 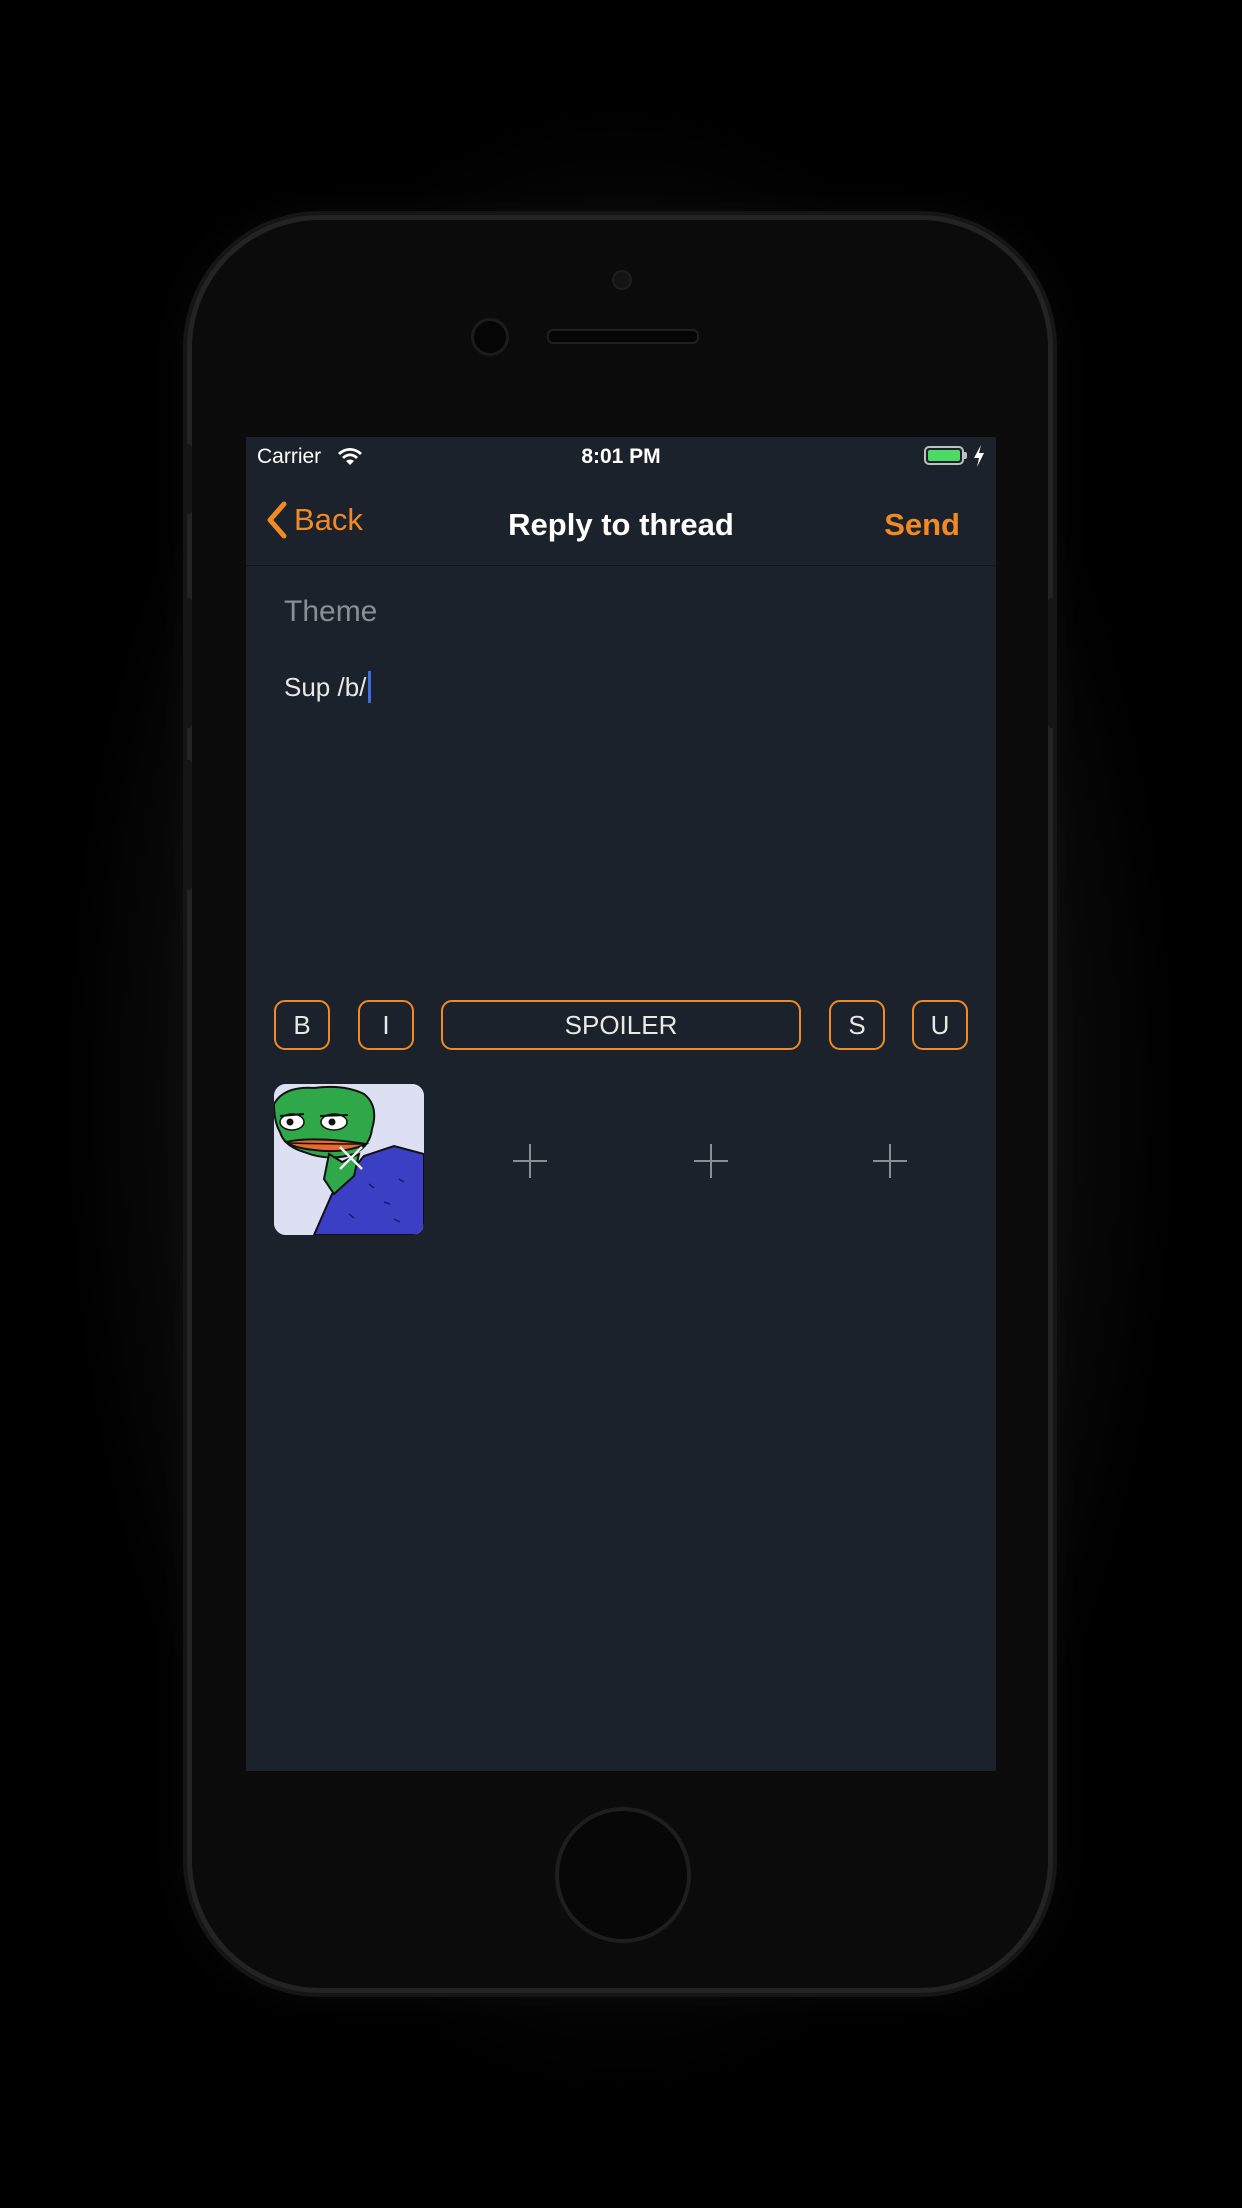 What do you see at coordinates (188, 663) in the screenshot?
I see `volume-up-button` at bounding box center [188, 663].